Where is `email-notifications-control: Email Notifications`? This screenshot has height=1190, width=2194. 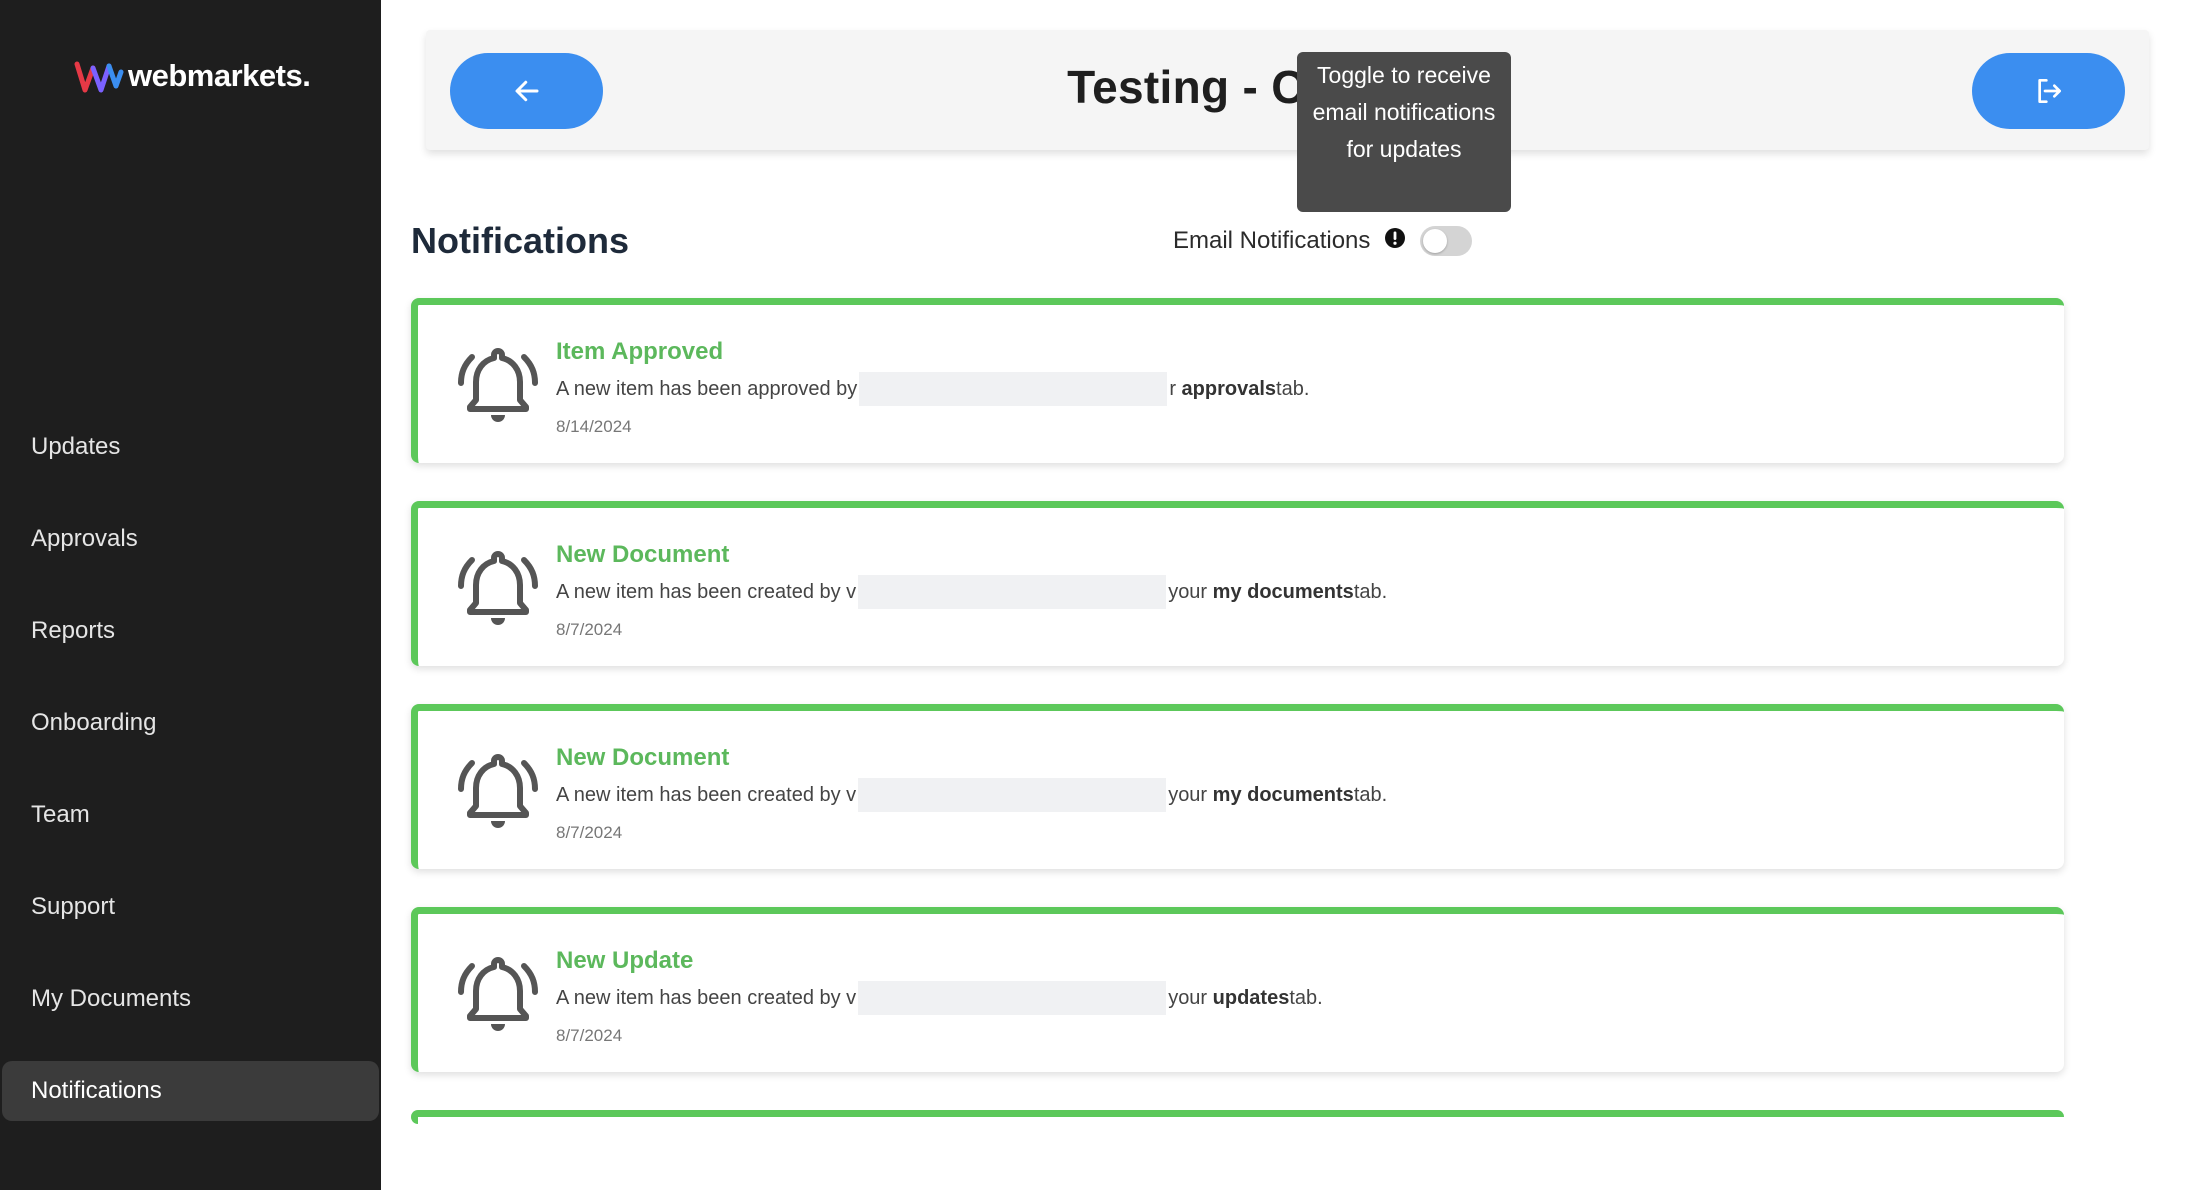 email-notifications-control: Email Notifications is located at coordinates (1323, 241).